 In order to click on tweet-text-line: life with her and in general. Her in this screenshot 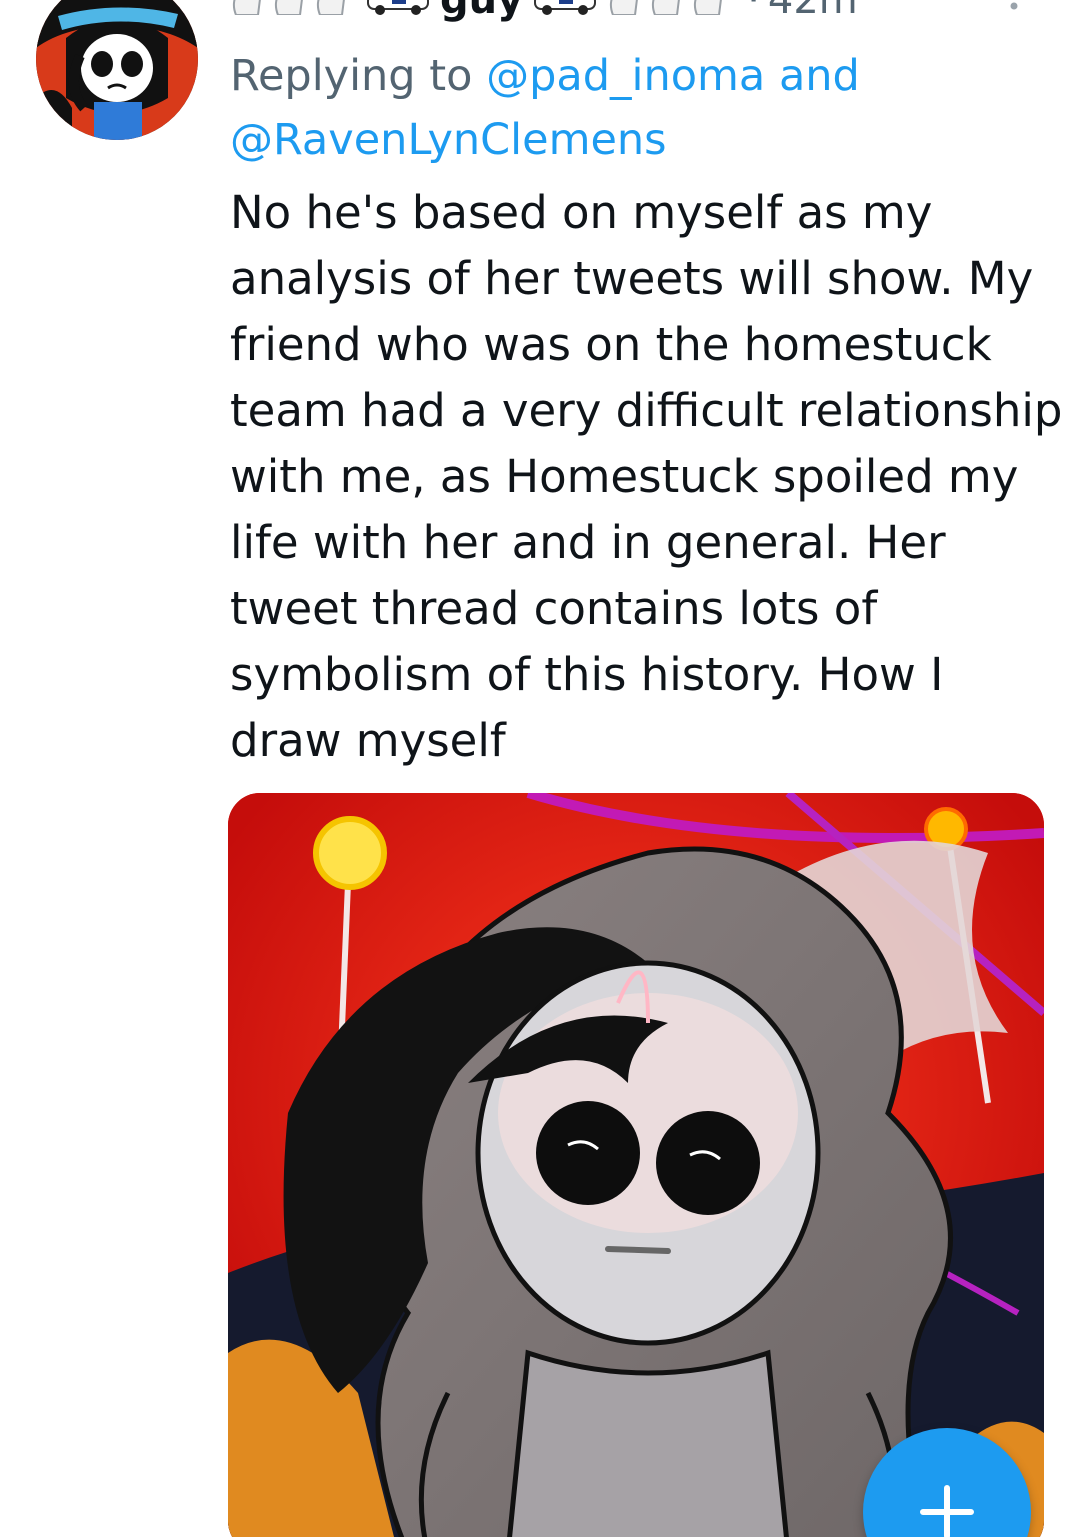, I will do `click(588, 542)`.